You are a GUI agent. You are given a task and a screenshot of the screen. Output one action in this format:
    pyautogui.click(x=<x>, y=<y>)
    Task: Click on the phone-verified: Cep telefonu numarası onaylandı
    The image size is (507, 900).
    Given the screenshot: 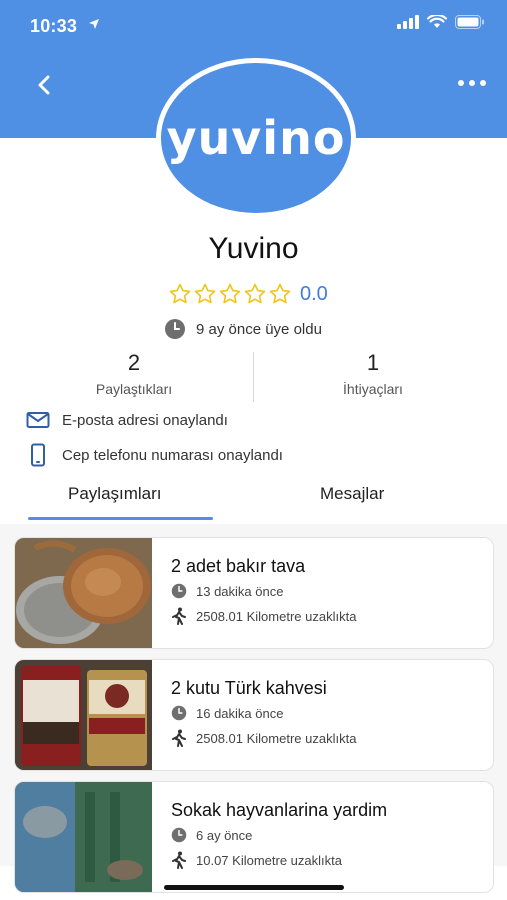 What is the action you would take?
    pyautogui.click(x=154, y=455)
    